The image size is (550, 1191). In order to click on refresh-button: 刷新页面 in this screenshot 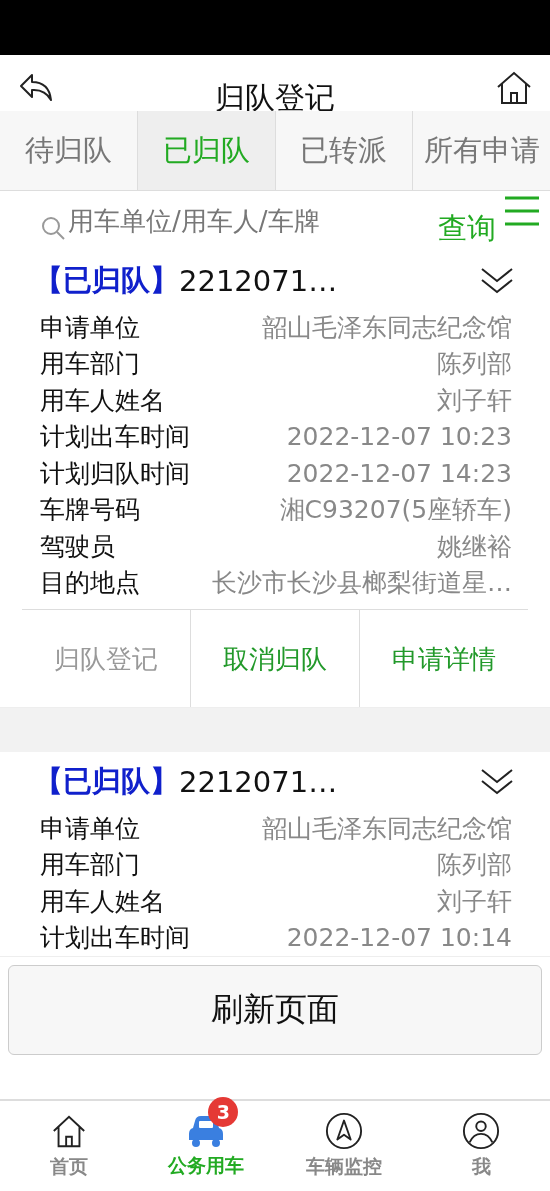, I will do `click(275, 1010)`.